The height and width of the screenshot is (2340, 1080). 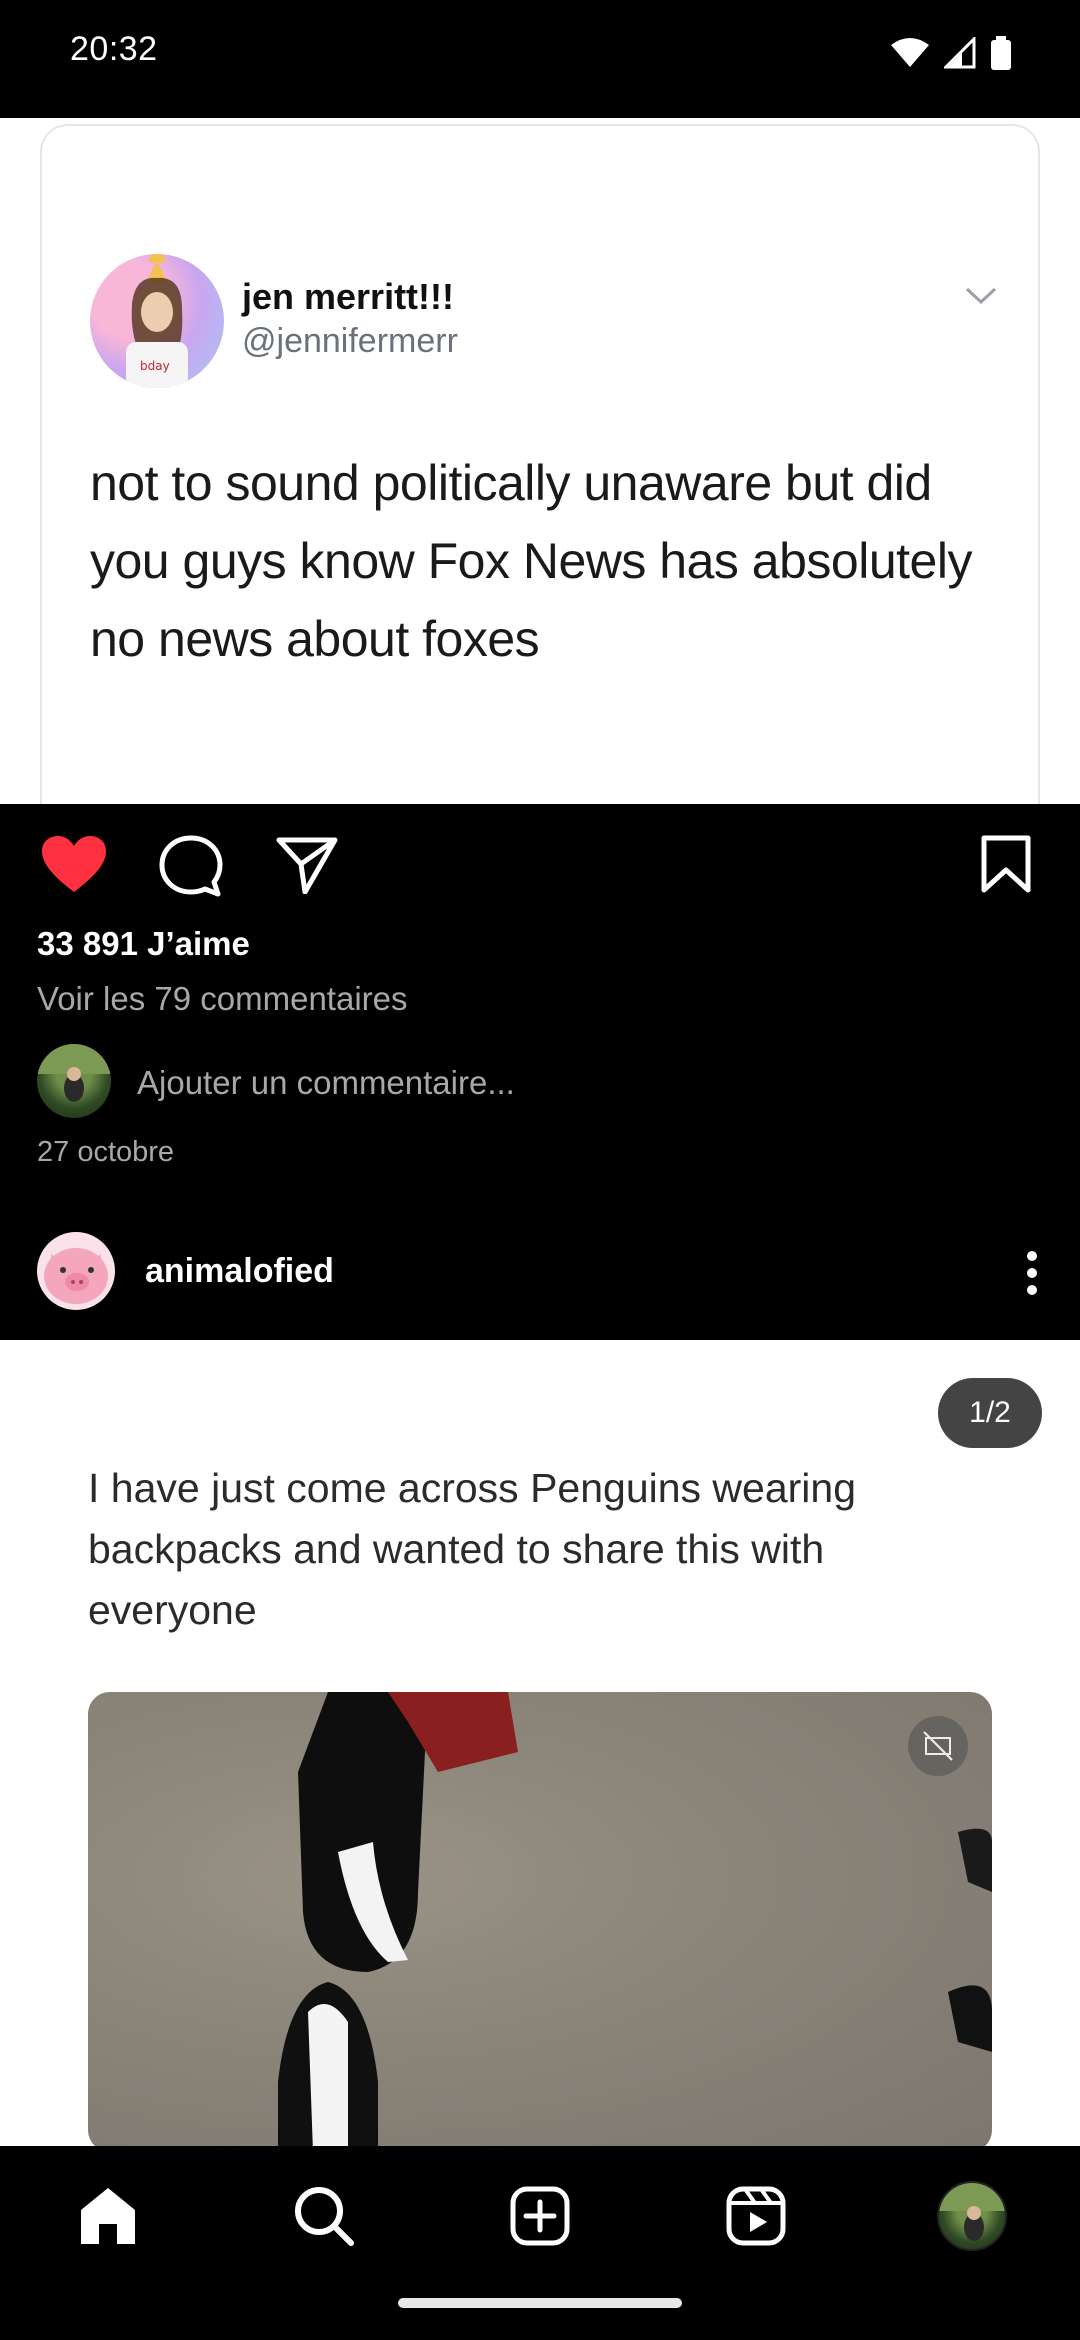 What do you see at coordinates (1001, 55) in the screenshot?
I see `battery-icon` at bounding box center [1001, 55].